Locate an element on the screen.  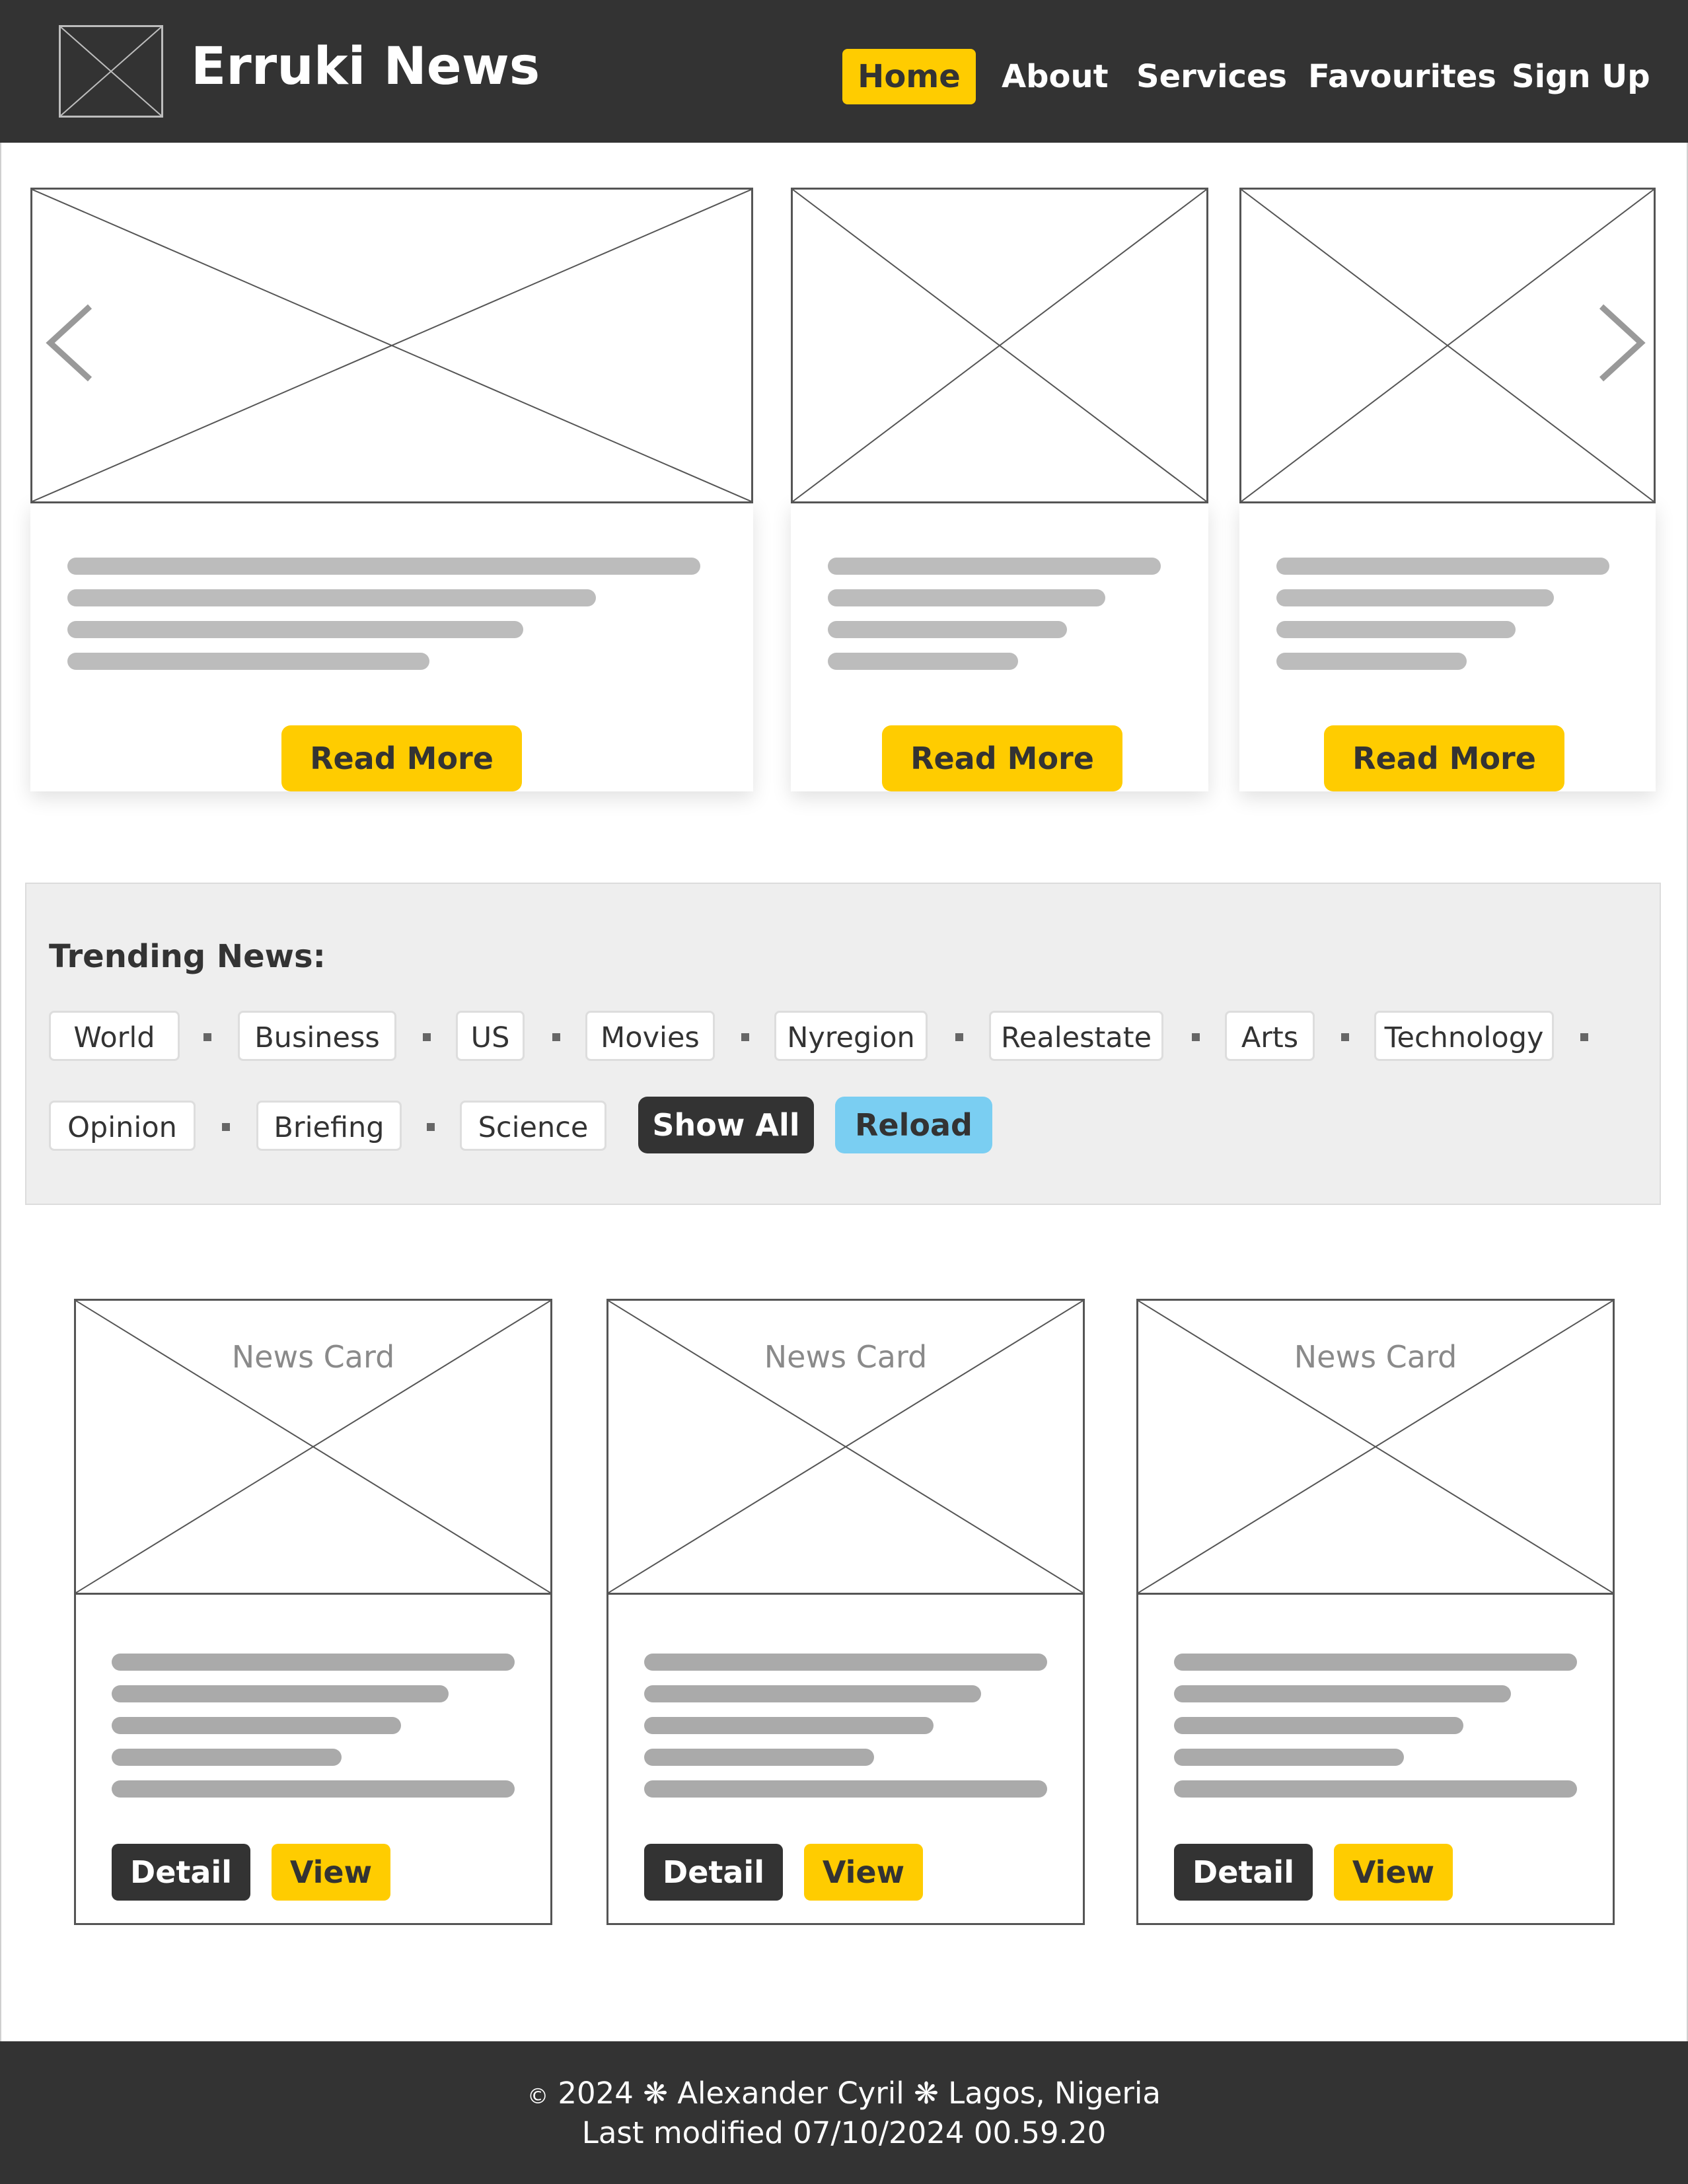
trending-title: Trending News: is located at coordinates (187, 956).